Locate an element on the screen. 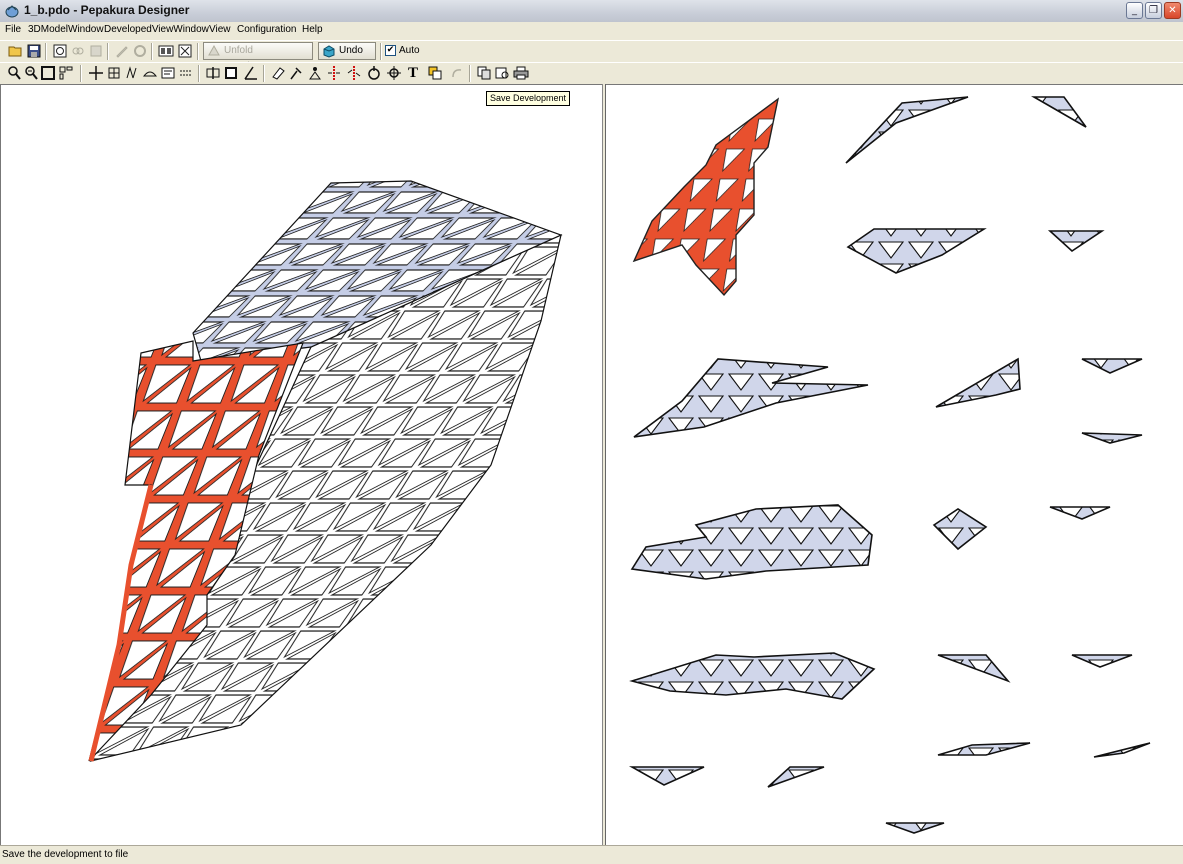 The width and height of the screenshot is (1183, 864). restore-button: ❐ is located at coordinates (1153, 10).